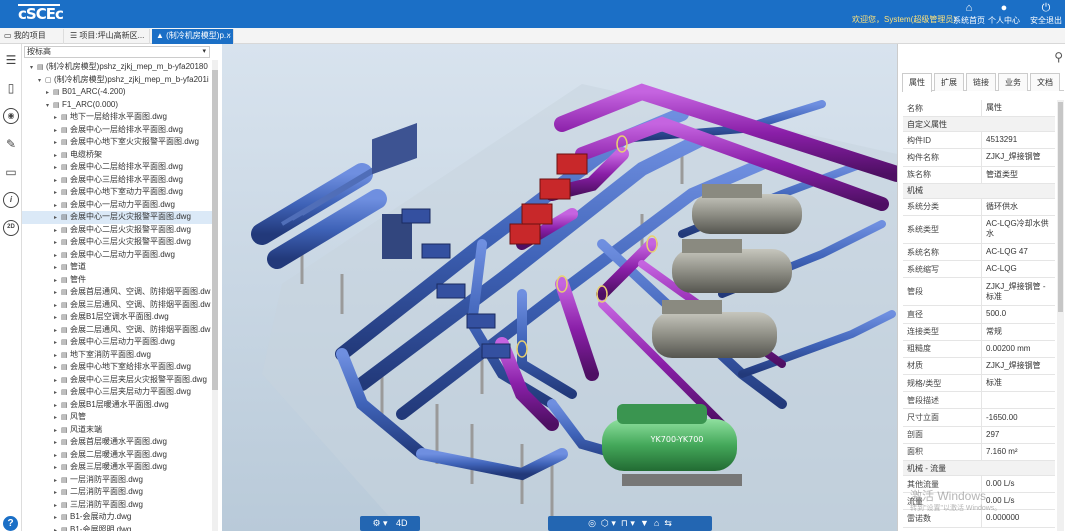 This screenshot has height=531, width=1065. What do you see at coordinates (1004, 14) in the screenshot?
I see `personal-center-button: ● 个人中心` at bounding box center [1004, 14].